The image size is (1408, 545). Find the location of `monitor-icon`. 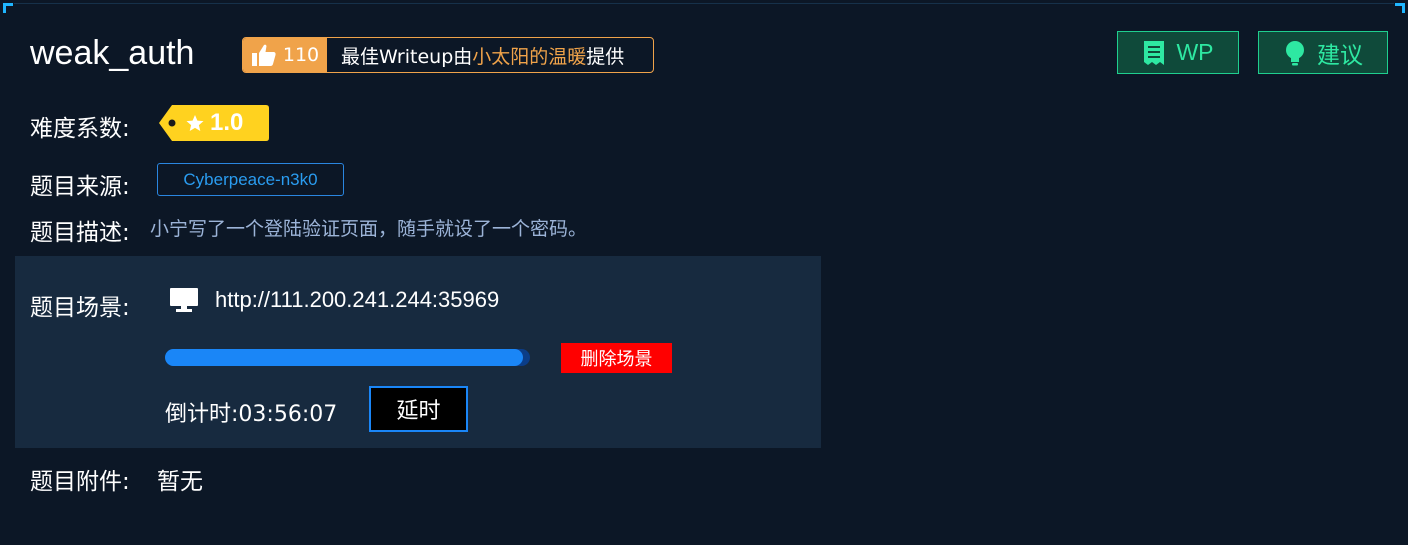

monitor-icon is located at coordinates (184, 300).